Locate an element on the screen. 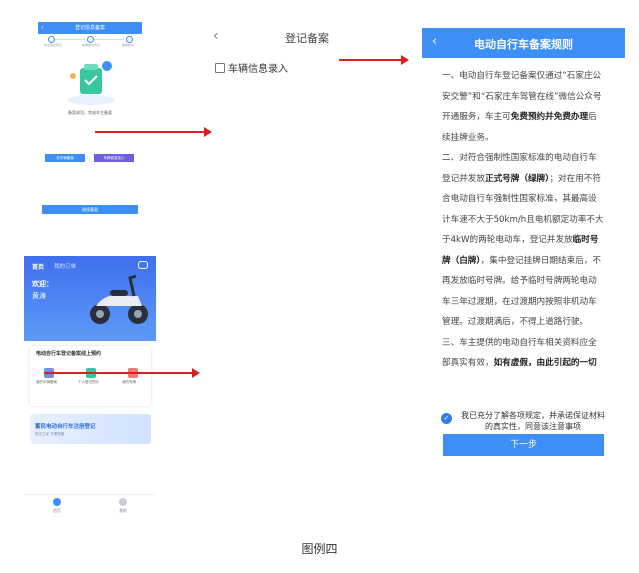  nav-mine: 我的 is located at coordinates (123, 506).